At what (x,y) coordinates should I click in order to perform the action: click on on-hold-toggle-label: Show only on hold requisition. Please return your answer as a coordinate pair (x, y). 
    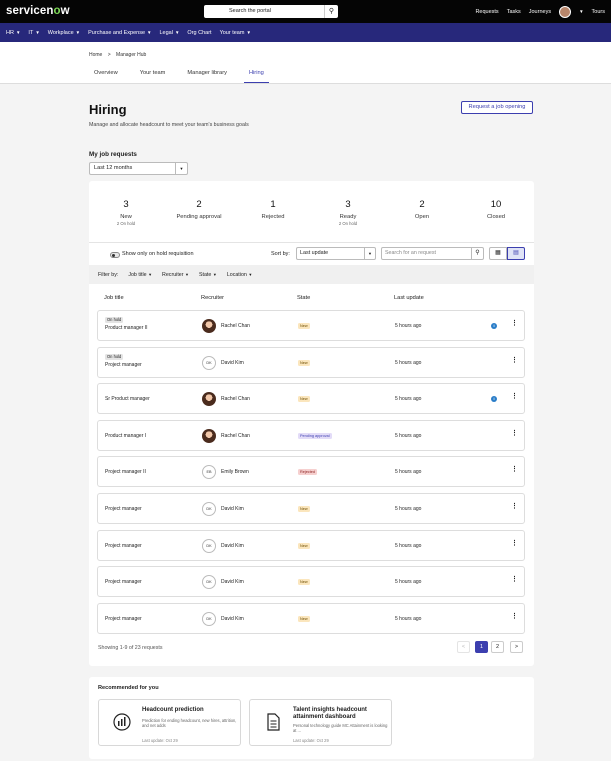
    Looking at the image, I should click on (158, 254).